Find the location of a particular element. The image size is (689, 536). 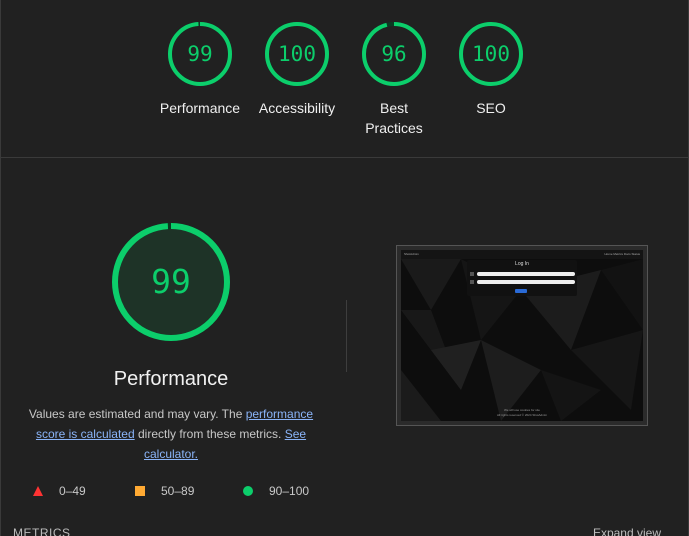

performance-title: Performance is located at coordinates (171, 379).